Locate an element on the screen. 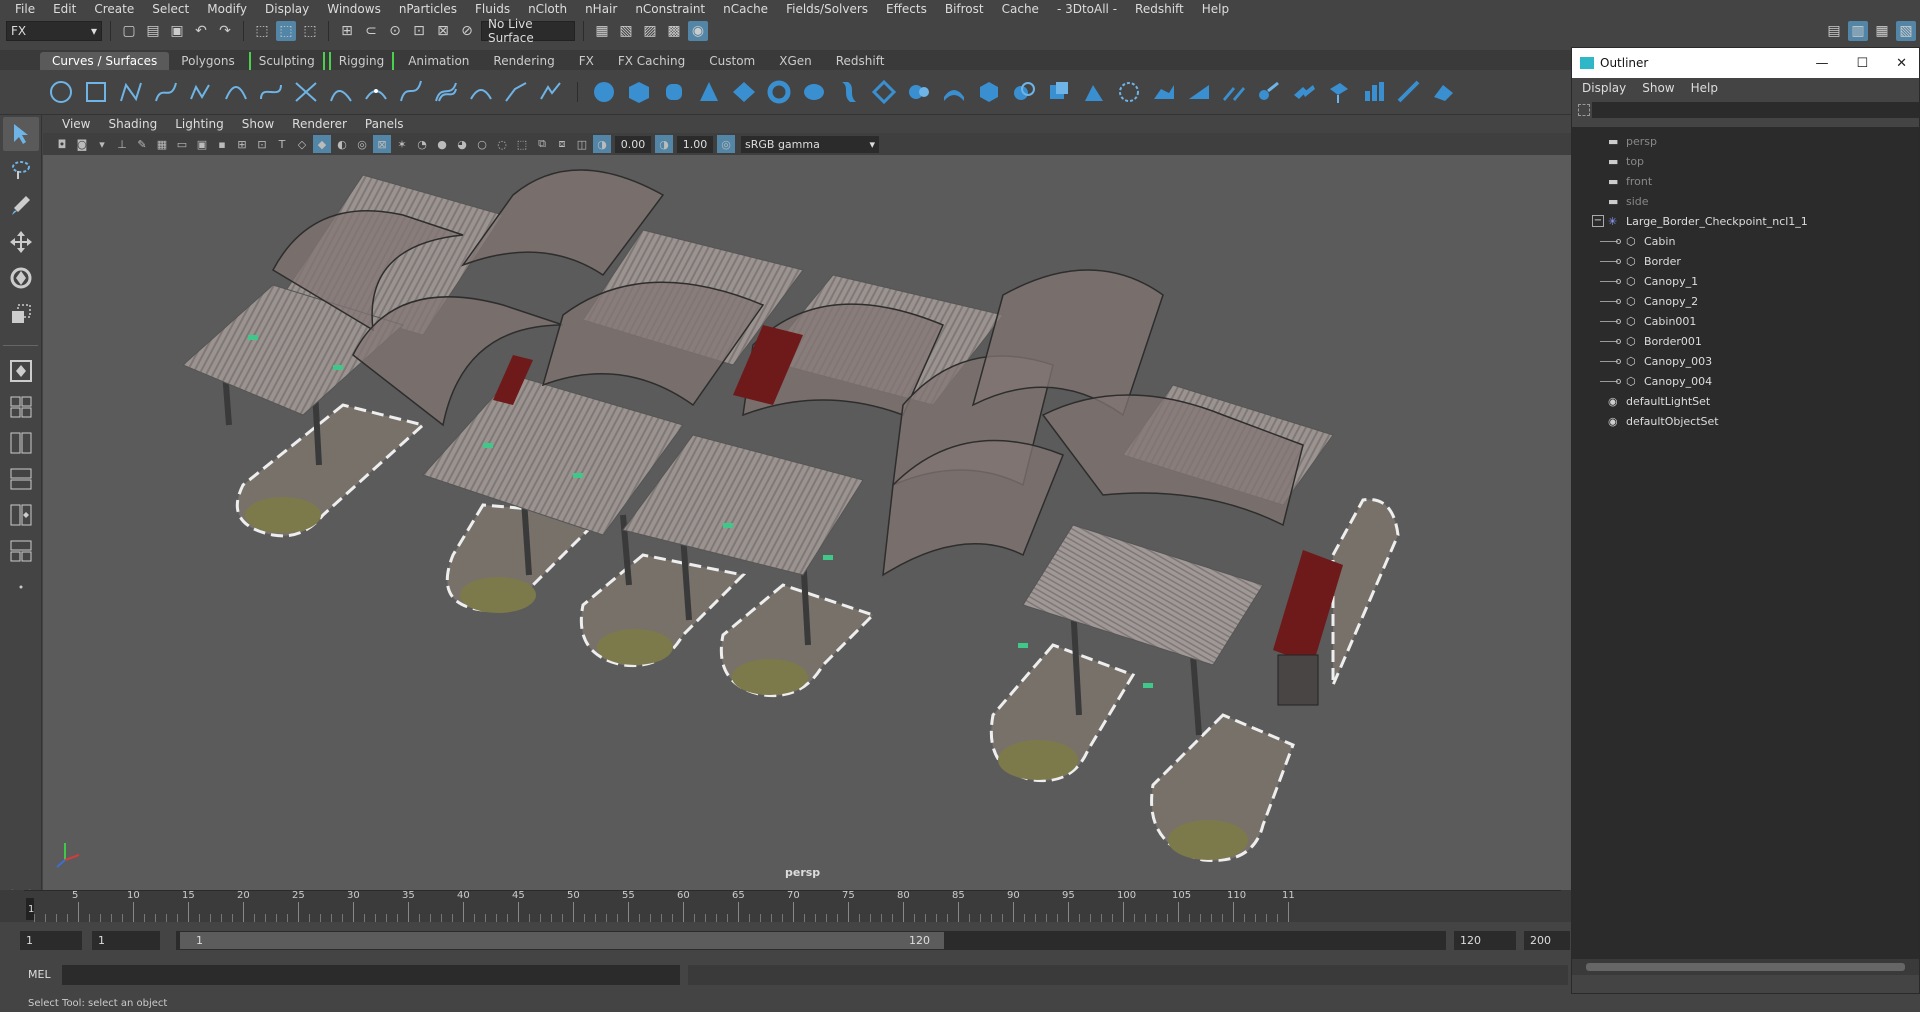 Image resolution: width=1920 pixels, height=1012 pixels. new-scene-icon: ▢ is located at coordinates (129, 31).